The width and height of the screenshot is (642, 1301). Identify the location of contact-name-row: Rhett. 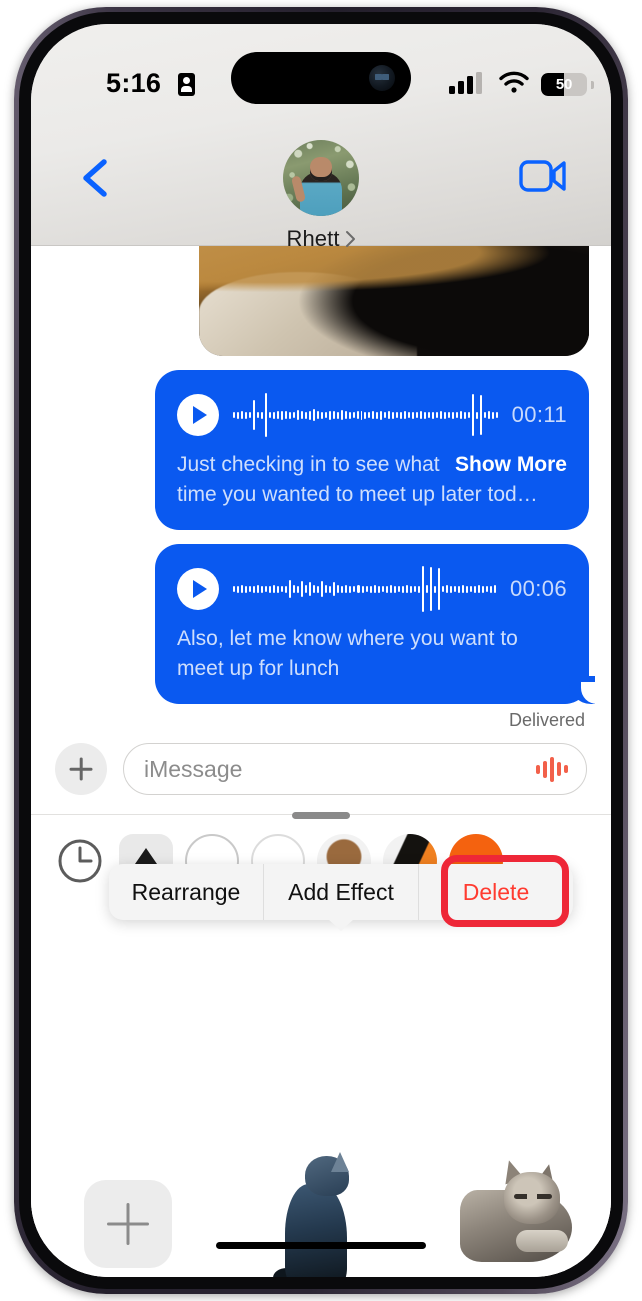
(321, 239).